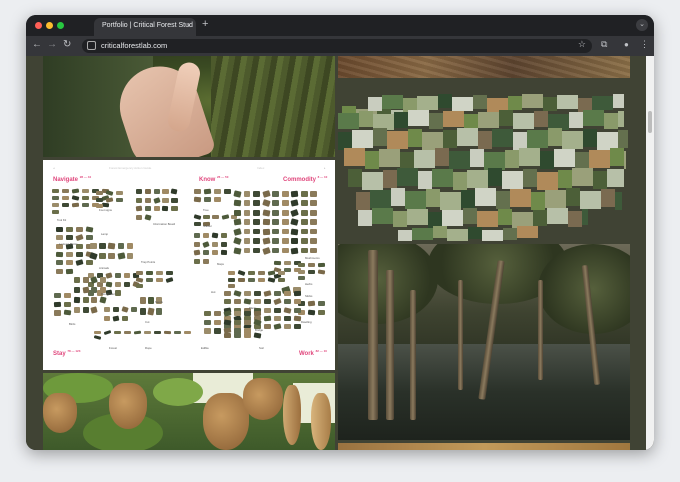  Describe the element at coordinates (38, 25) in the screenshot. I see `close-window-button` at that location.